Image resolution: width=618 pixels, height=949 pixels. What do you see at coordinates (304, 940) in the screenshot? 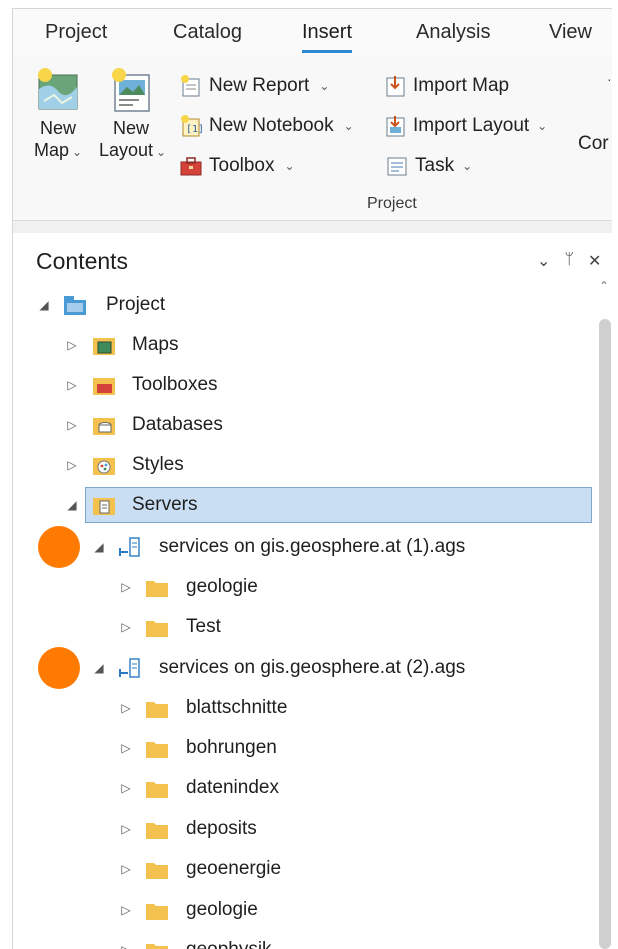
I see `tree-item-folder: ▷ geophysik` at bounding box center [304, 940].